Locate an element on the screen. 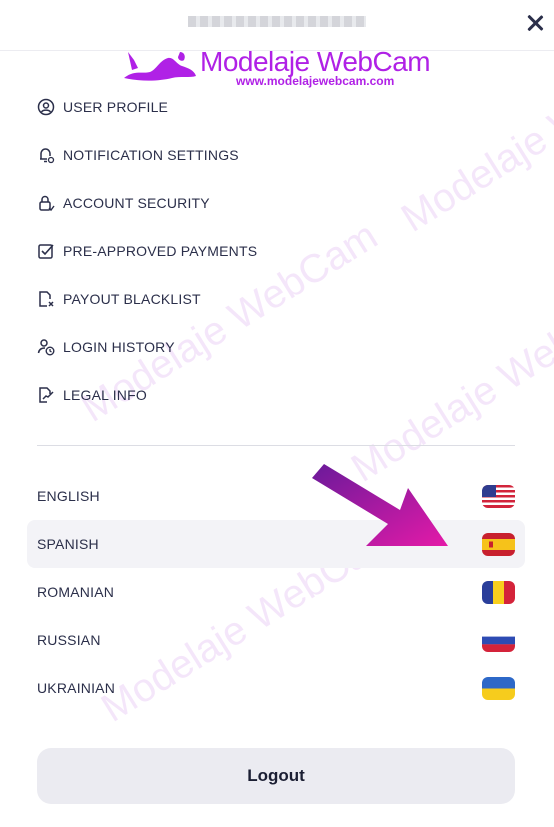 This screenshot has width=554, height=827. language-option-spanish: SPANISH is located at coordinates (276, 544).